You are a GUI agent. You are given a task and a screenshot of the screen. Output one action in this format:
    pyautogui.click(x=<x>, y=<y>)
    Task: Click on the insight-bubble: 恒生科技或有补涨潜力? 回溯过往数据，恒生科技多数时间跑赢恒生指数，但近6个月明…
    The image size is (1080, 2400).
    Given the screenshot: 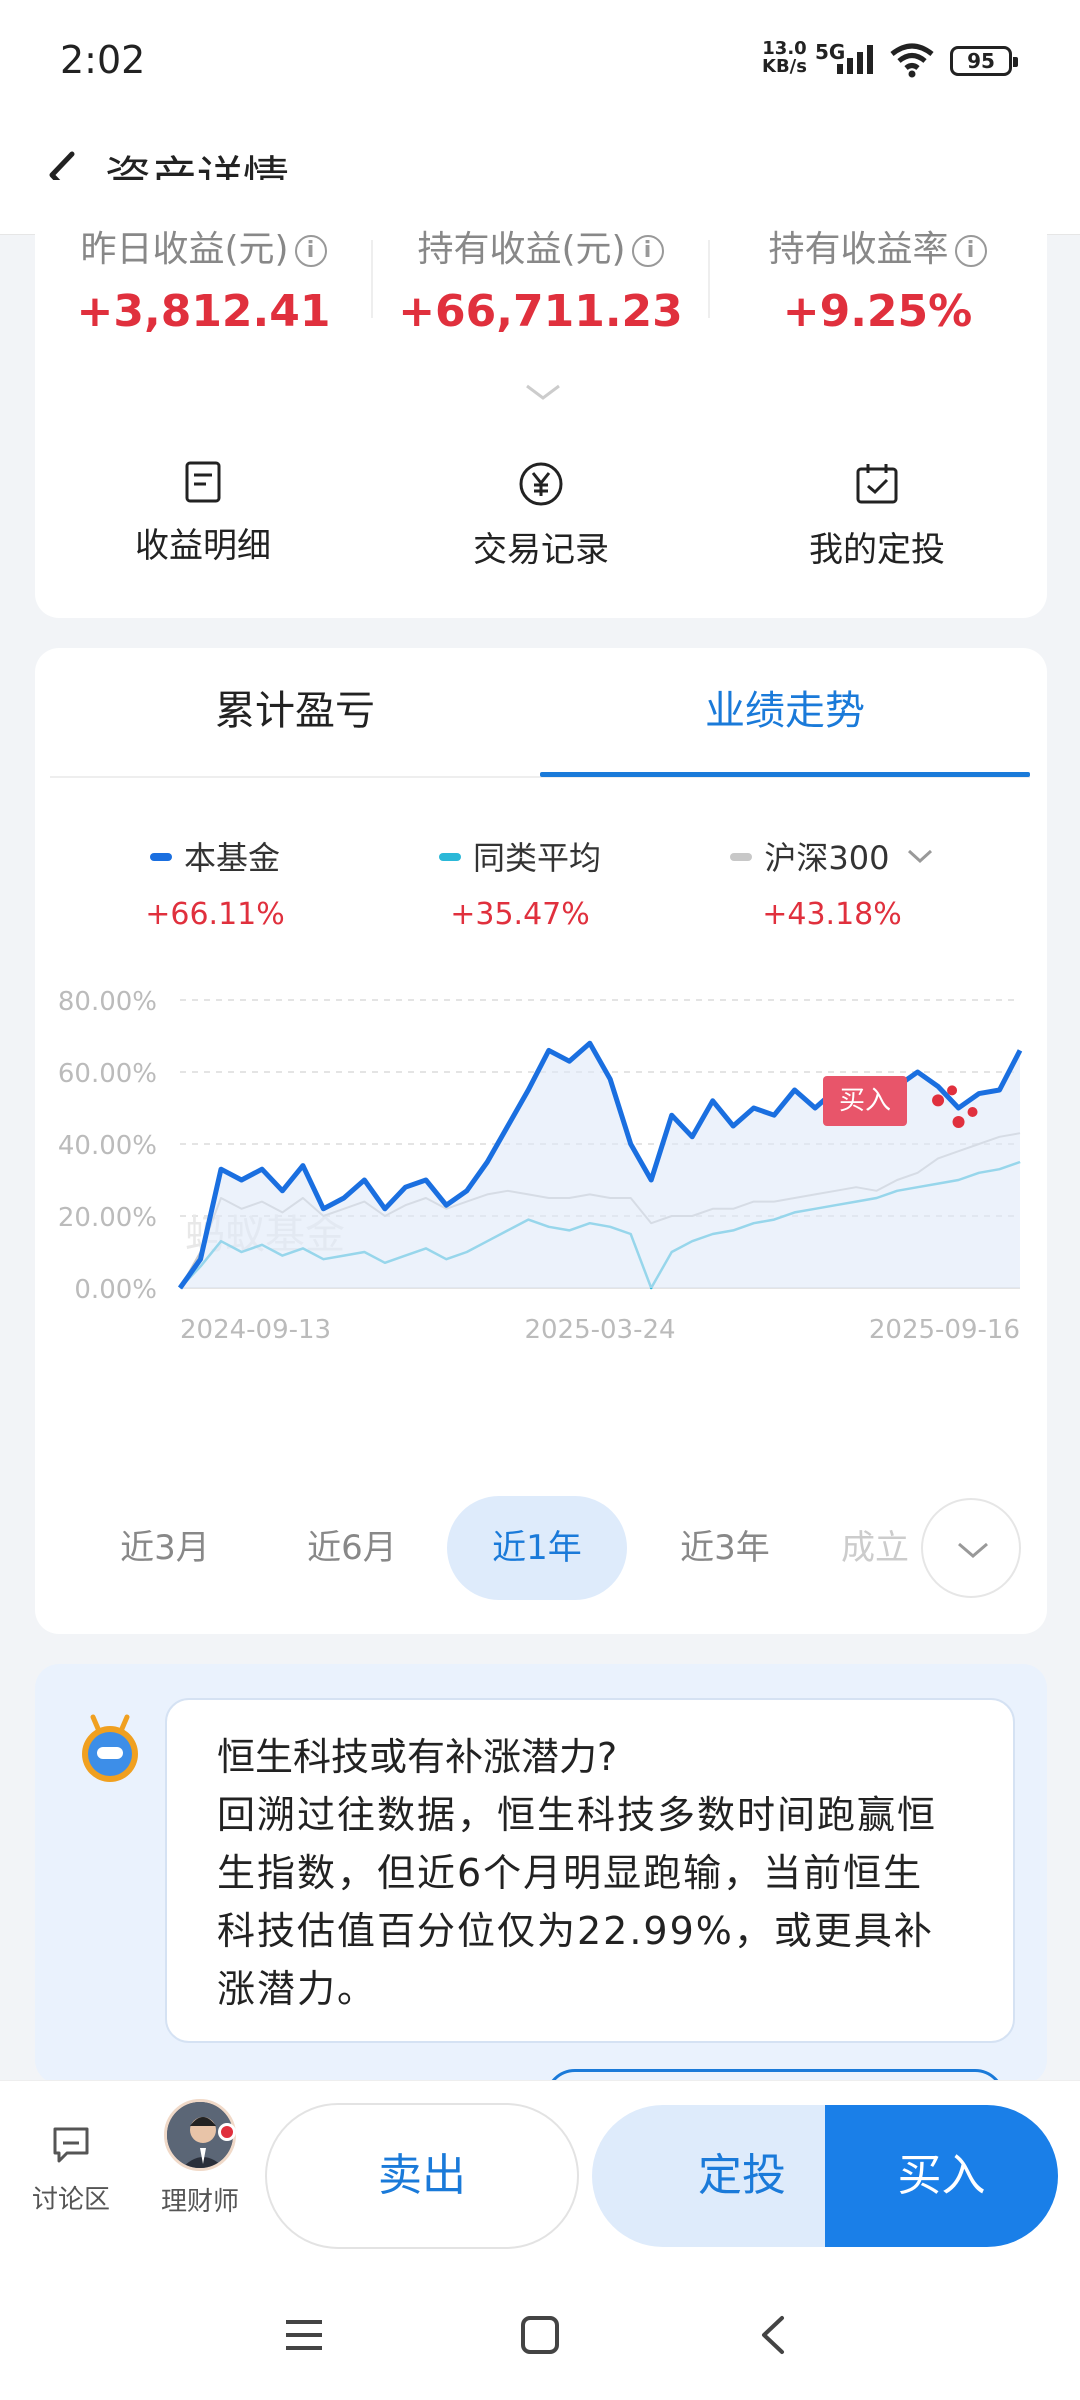 What is the action you would take?
    pyautogui.click(x=590, y=1870)
    